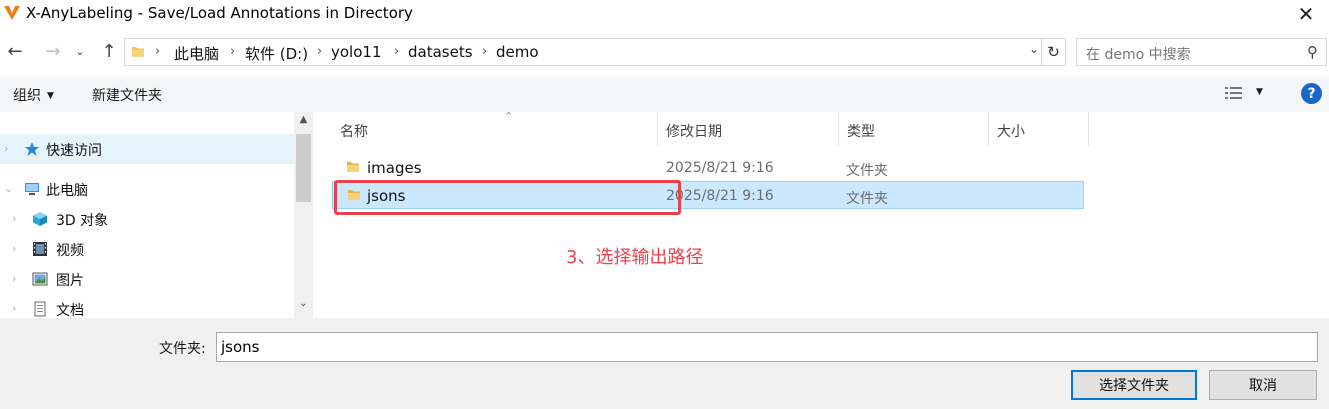 This screenshot has height=409, width=1329. What do you see at coordinates (694, 132) in the screenshot?
I see `column-header-label: 修改日期` at bounding box center [694, 132].